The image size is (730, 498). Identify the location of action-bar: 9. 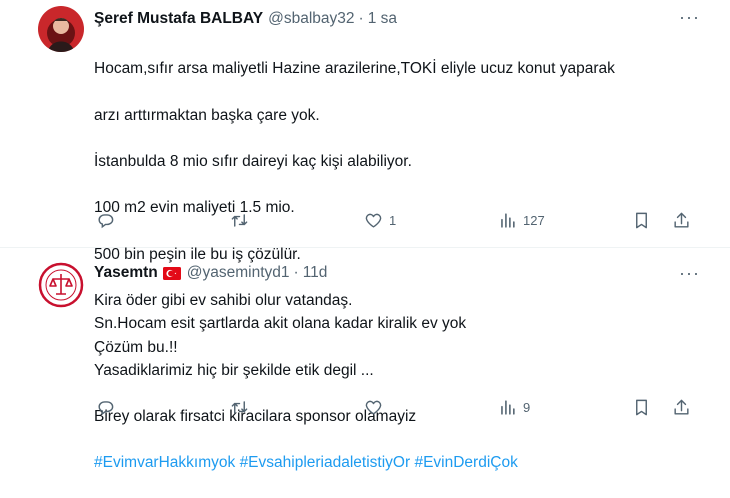
(394, 409).